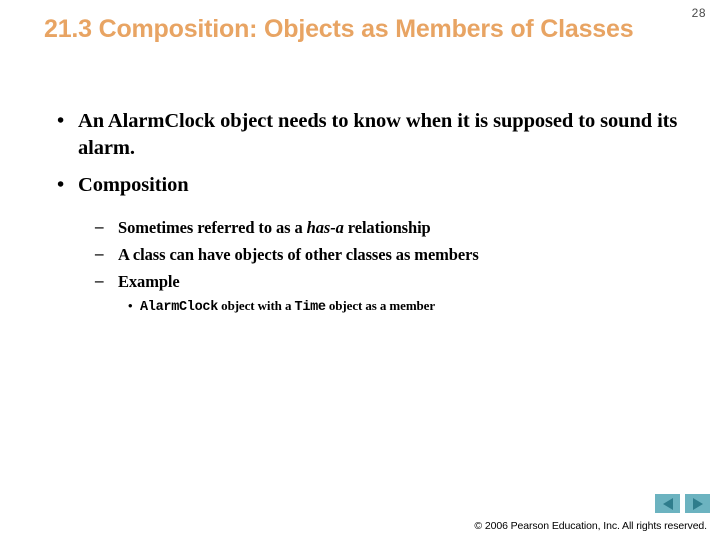  I want to click on code-token-time: Time, so click(310, 308).